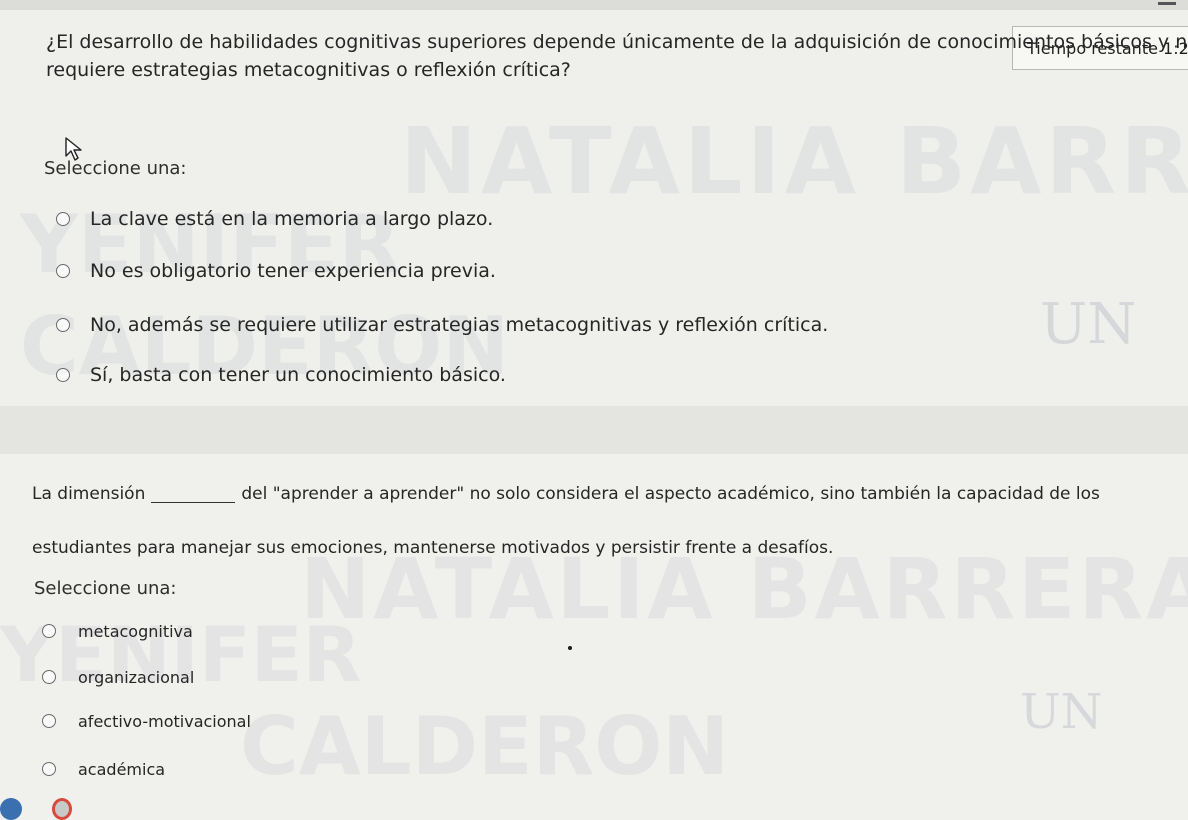 This screenshot has width=1188, height=820. Describe the element at coordinates (193, 502) in the screenshot. I see `fill-in-blank` at that location.